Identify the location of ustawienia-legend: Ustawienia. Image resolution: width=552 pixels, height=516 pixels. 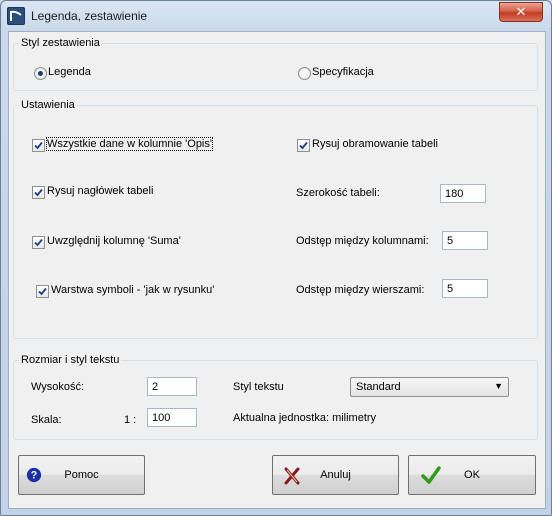
(48, 105).